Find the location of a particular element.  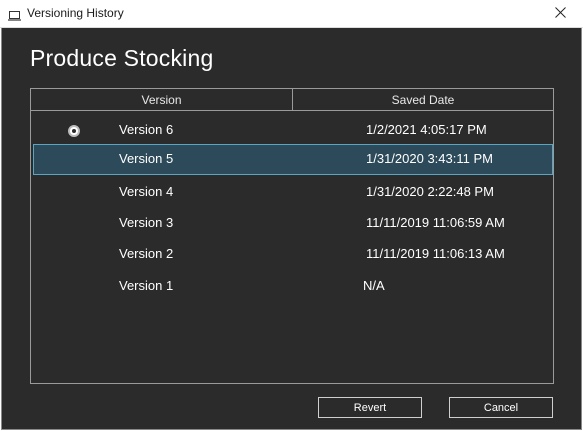

version-name: Version 5 is located at coordinates (146, 158).